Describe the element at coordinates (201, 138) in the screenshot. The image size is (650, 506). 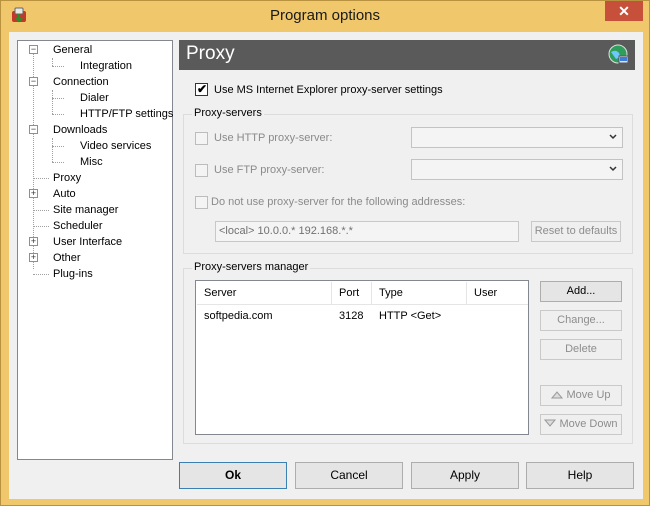
I see `http-proxy-checkbox` at that location.